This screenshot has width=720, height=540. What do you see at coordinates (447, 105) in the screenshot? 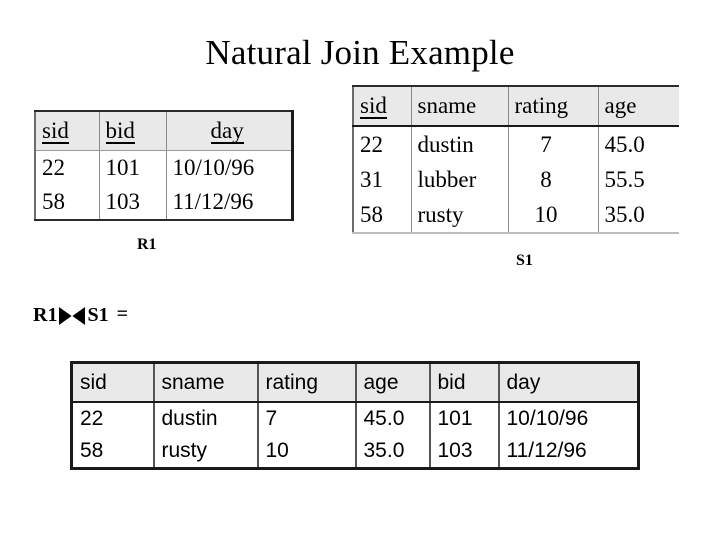
I see `column-header-label: sname` at bounding box center [447, 105].